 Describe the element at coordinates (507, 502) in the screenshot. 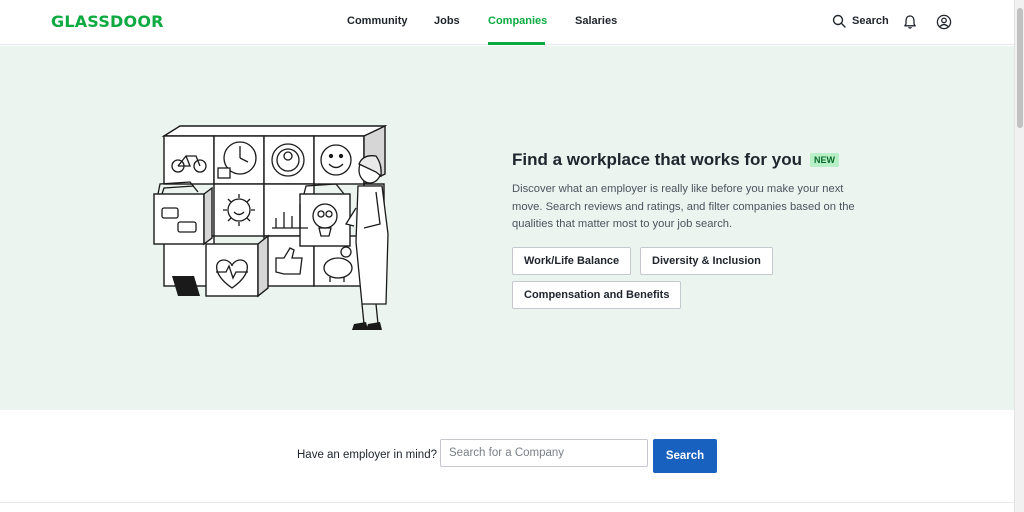

I see `section-divider` at that location.